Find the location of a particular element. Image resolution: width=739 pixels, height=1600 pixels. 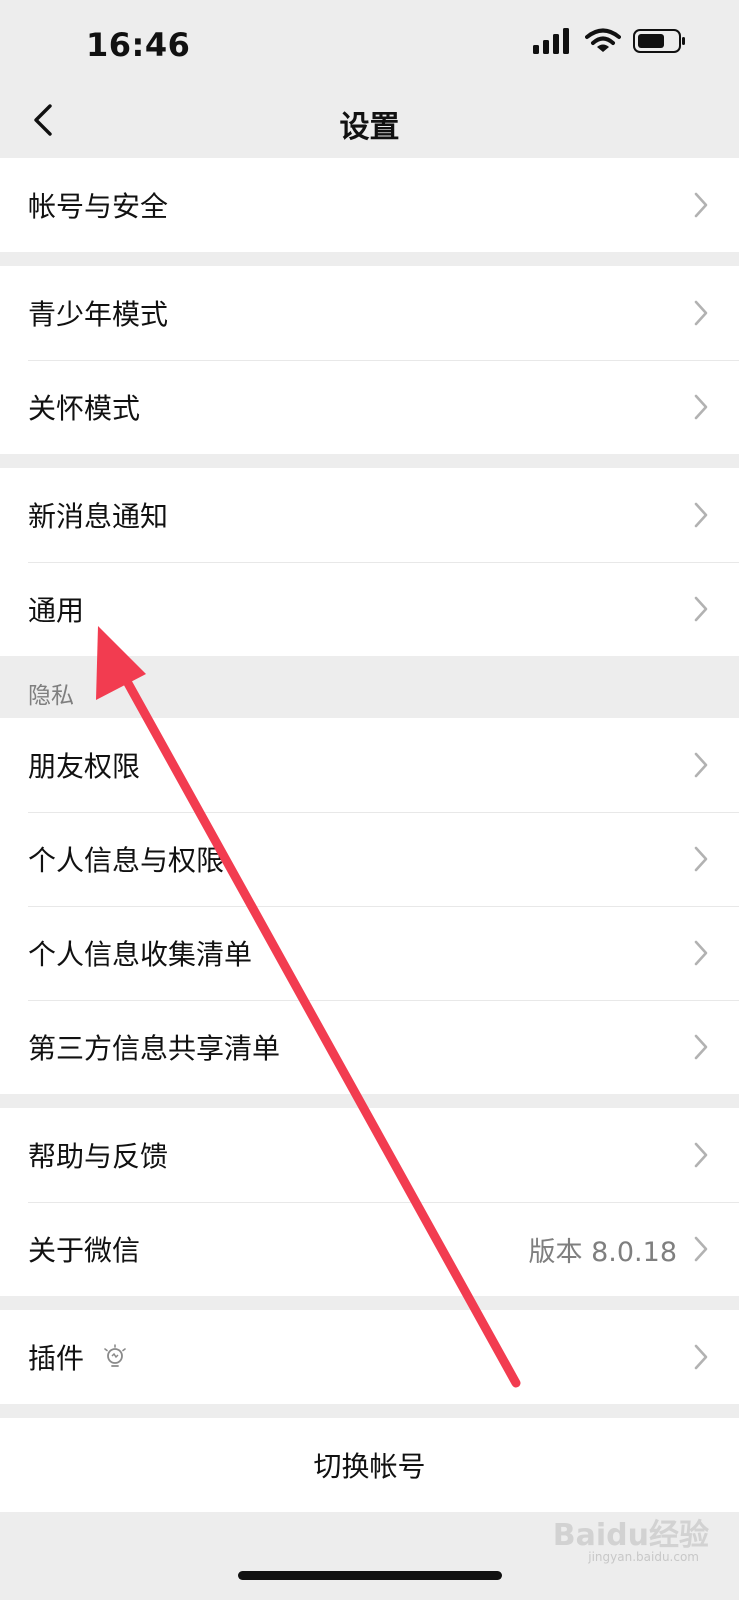

group-support: 帮助与反馈 关于微信 版本 8.0.18 is located at coordinates (369, 1202).